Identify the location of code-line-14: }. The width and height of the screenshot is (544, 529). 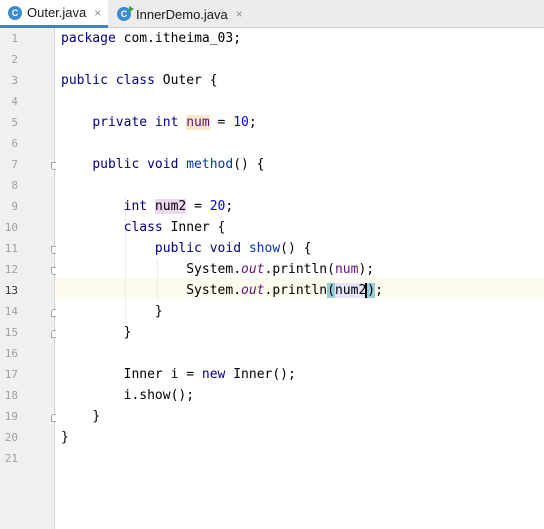
(158, 311).